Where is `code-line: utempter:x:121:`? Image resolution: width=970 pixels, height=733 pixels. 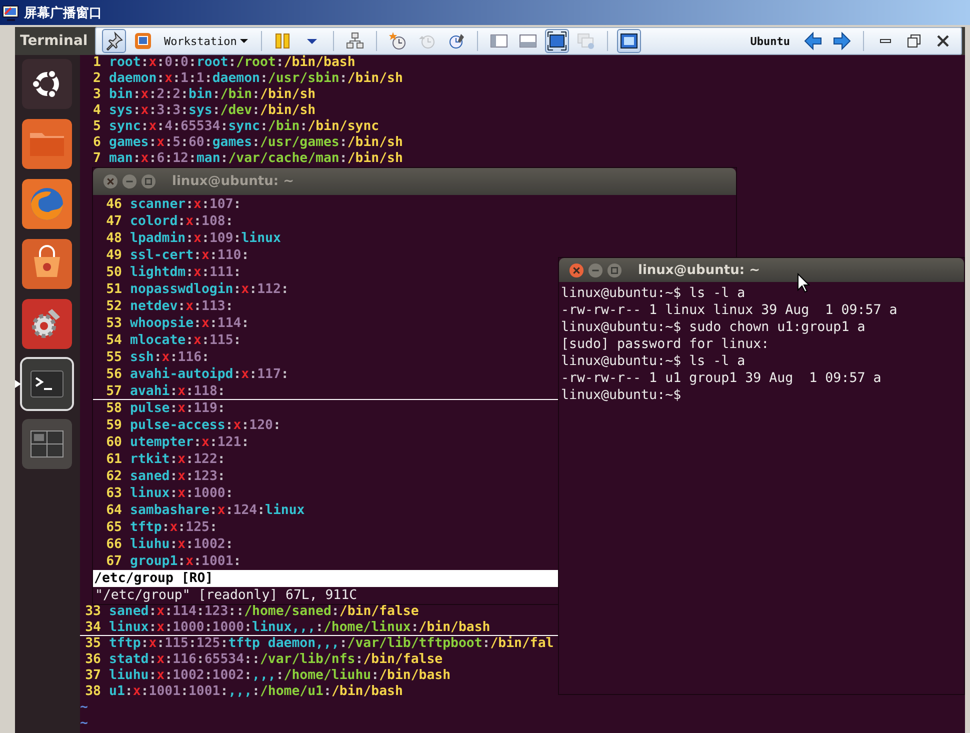 code-line: utempter:x:121: is located at coordinates (190, 442).